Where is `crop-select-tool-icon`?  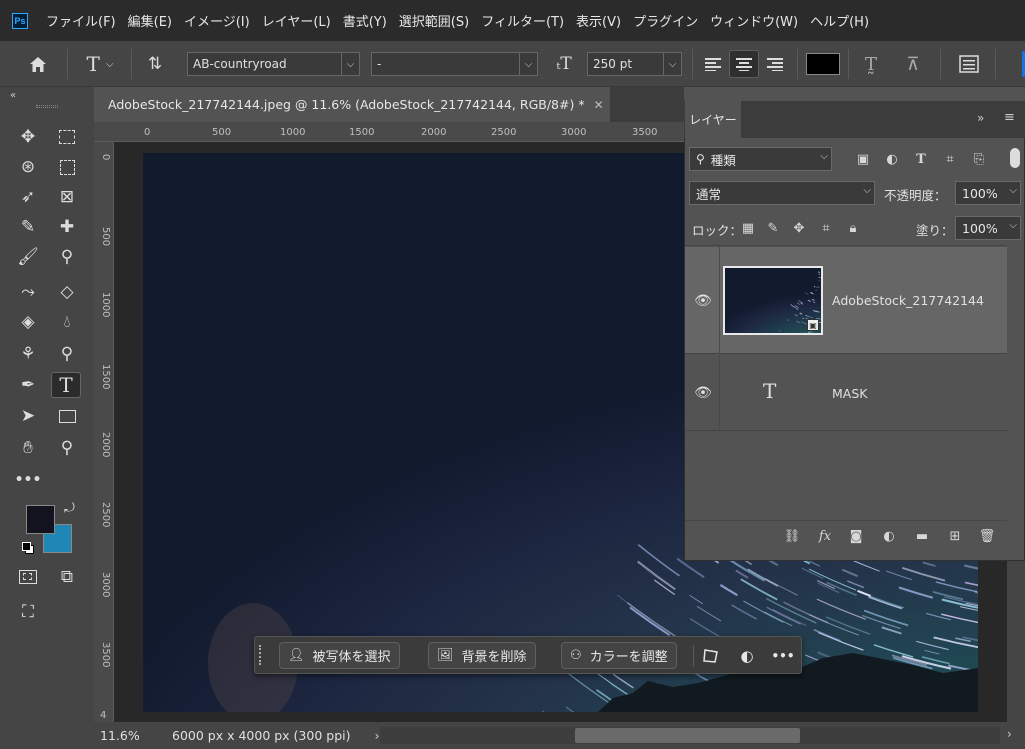 crop-select-tool-icon is located at coordinates (67, 167).